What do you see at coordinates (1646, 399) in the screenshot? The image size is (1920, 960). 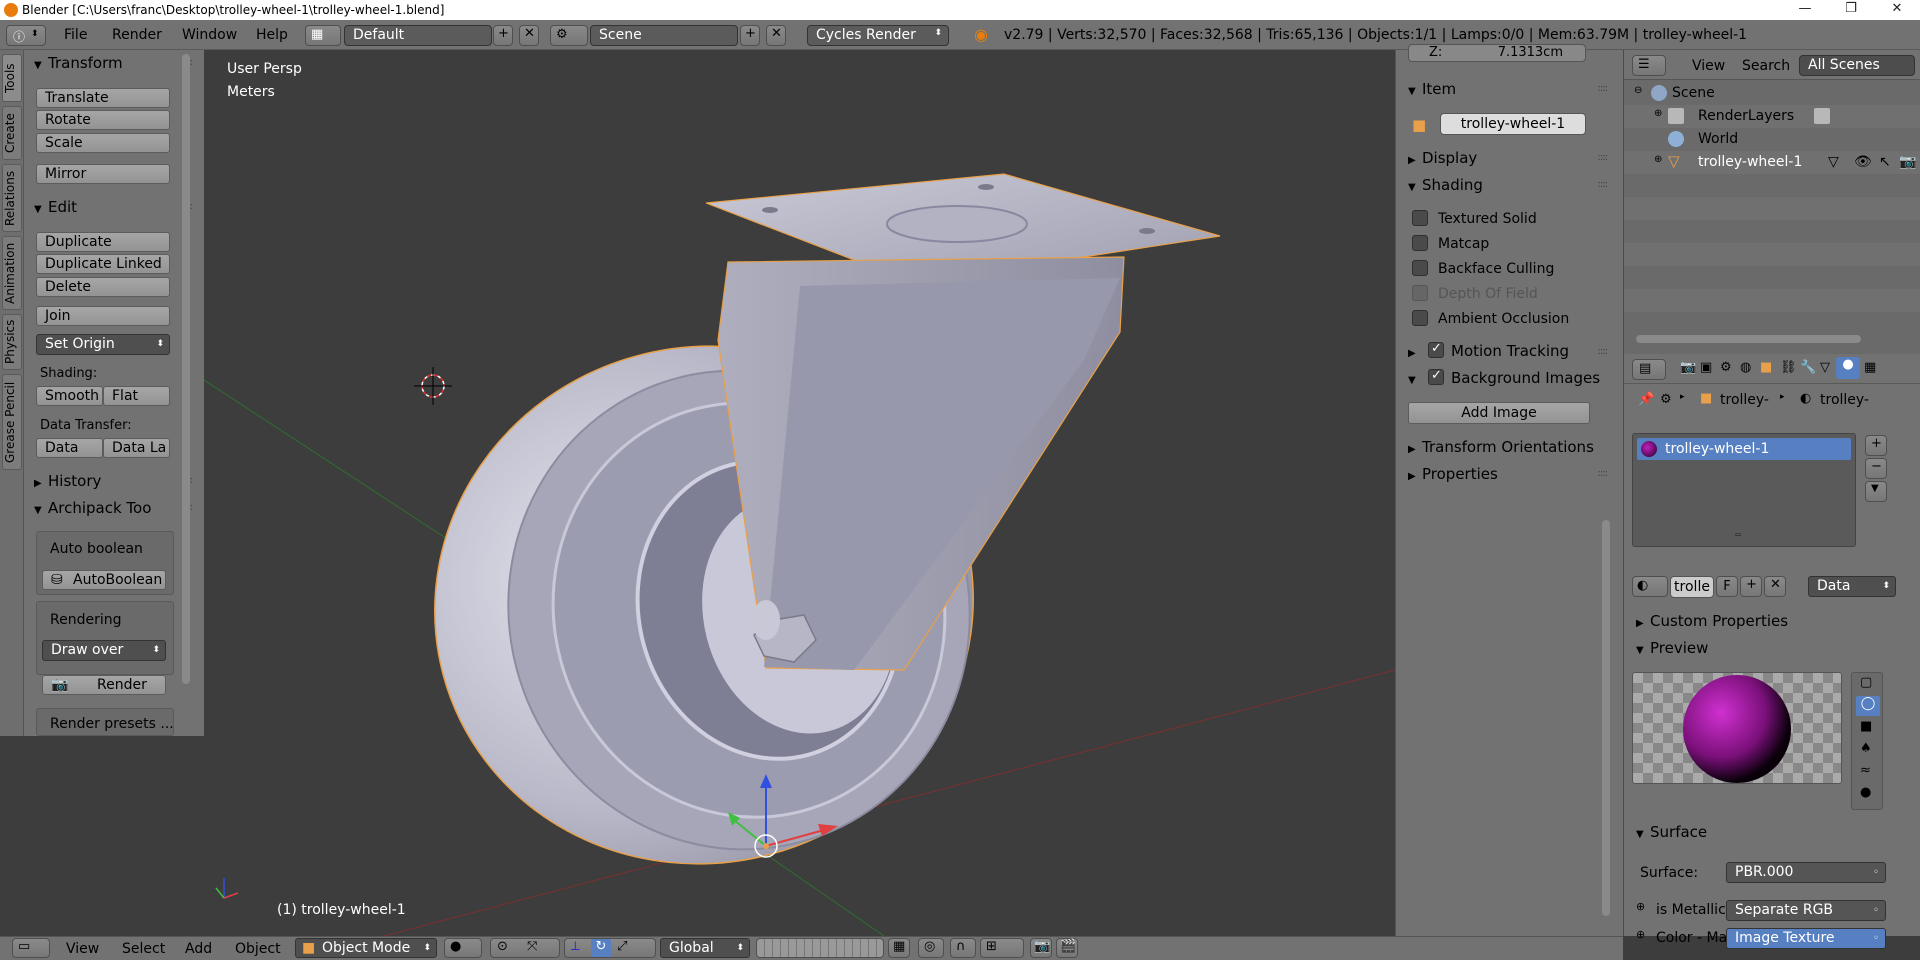 I see `pin-icon: 📌` at bounding box center [1646, 399].